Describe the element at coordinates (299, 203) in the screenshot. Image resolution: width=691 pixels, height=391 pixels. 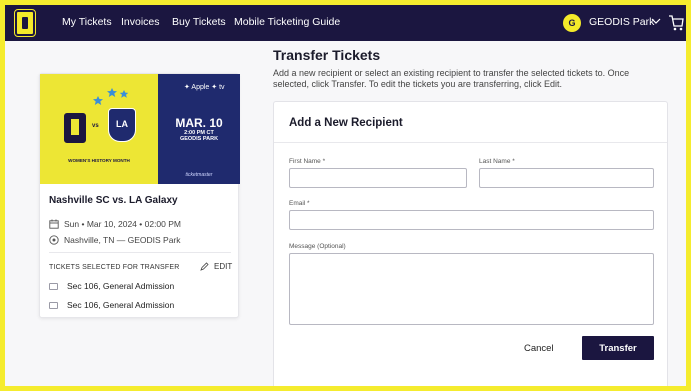
I see `email-label: Email *` at that location.